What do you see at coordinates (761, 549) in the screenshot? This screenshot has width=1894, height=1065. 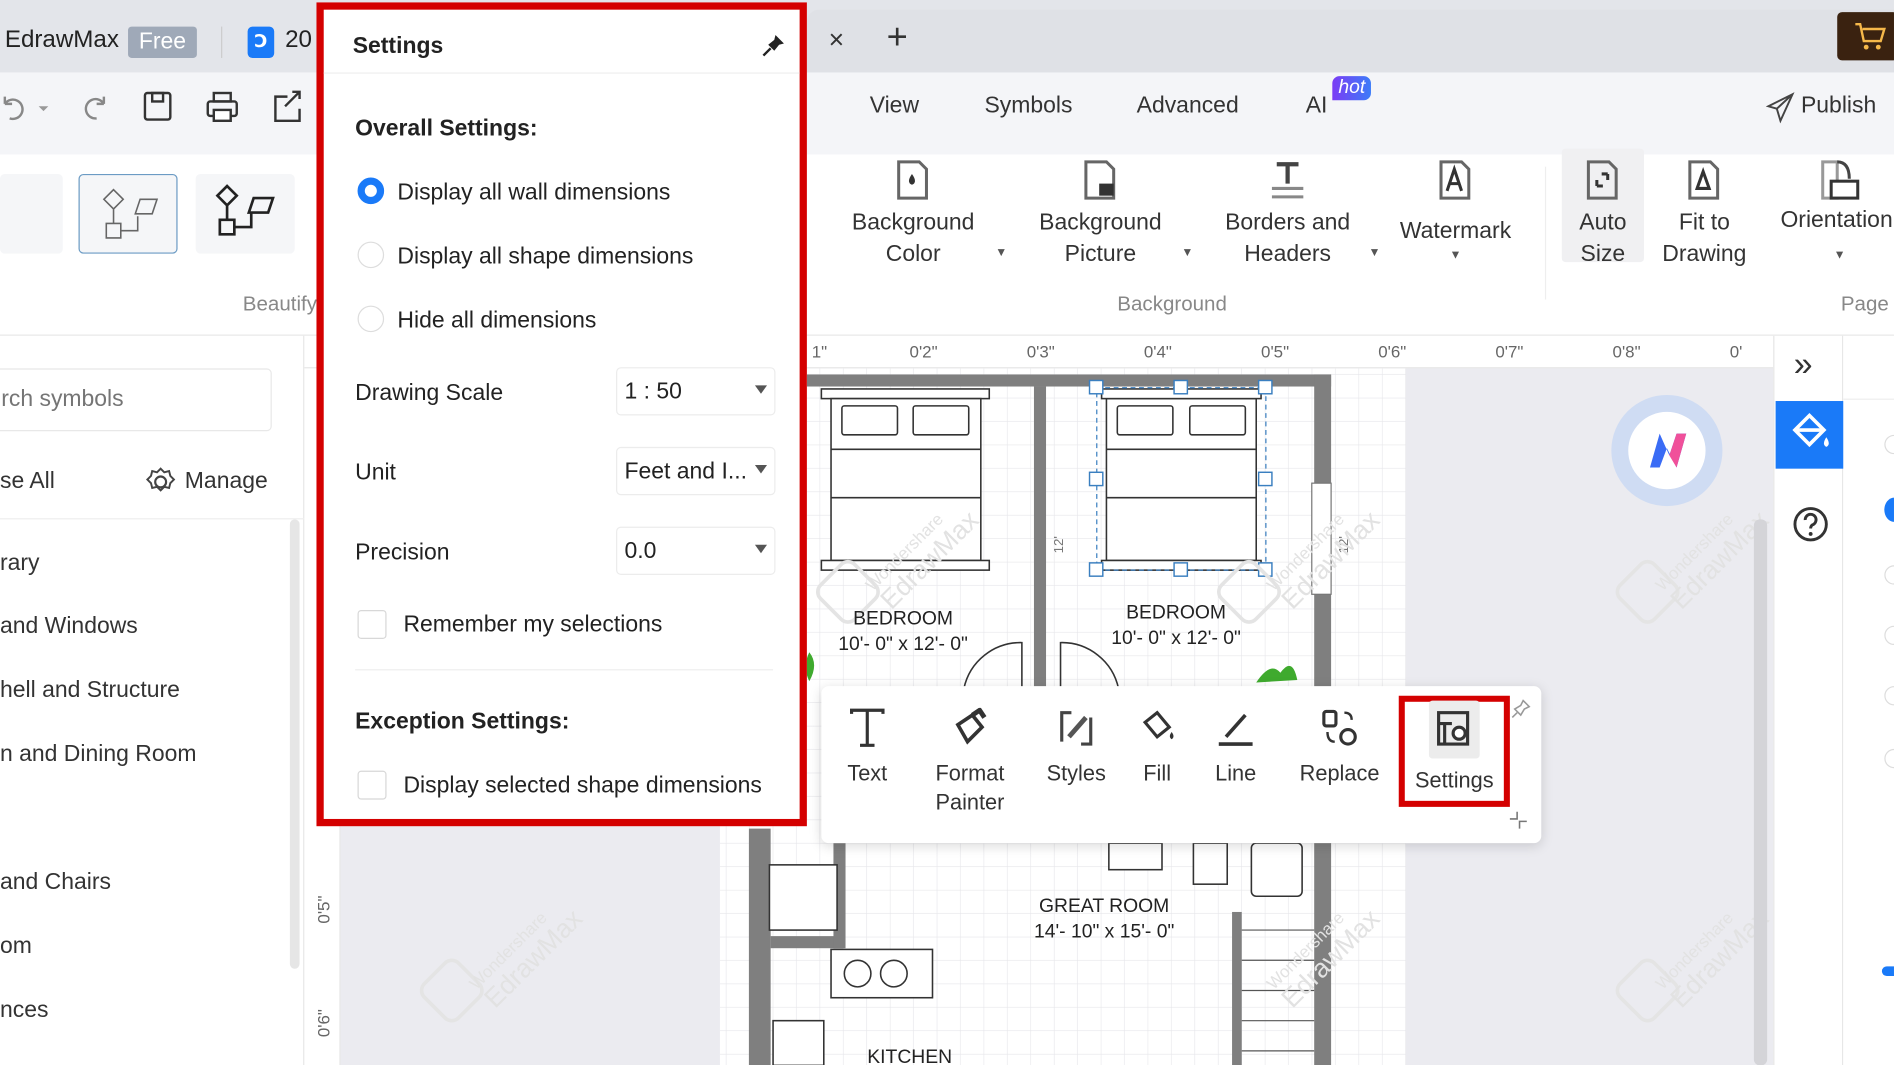 I see `chevron-down-icon` at bounding box center [761, 549].